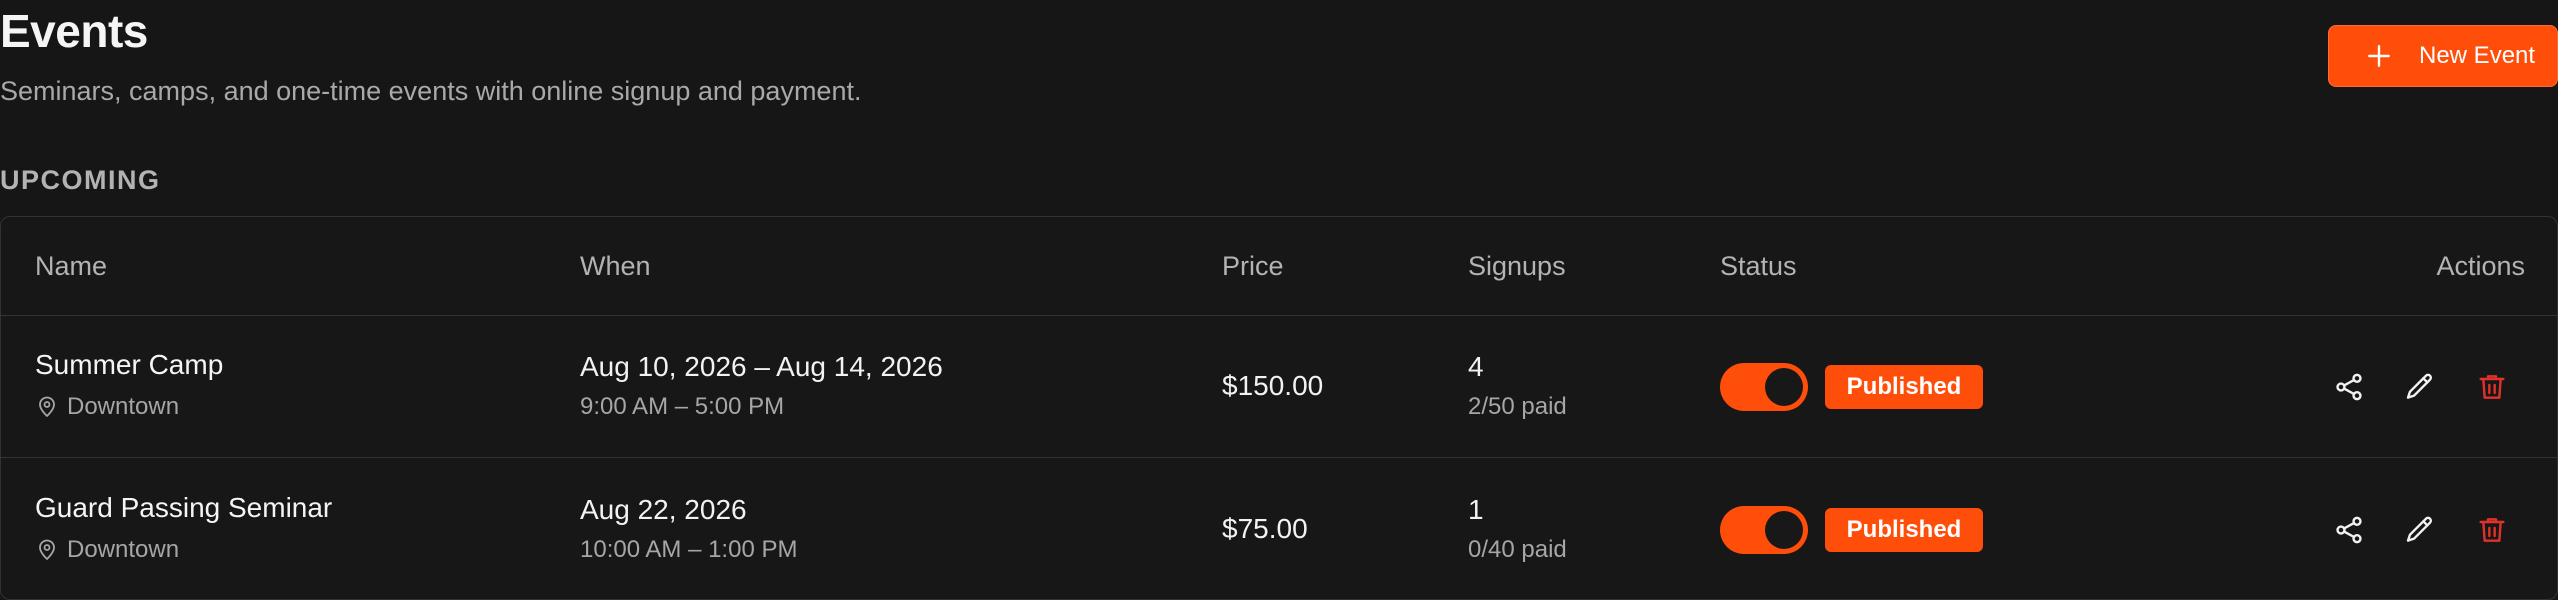 The image size is (2558, 600). What do you see at coordinates (1265, 528) in the screenshot?
I see `event-price: $75.00` at bounding box center [1265, 528].